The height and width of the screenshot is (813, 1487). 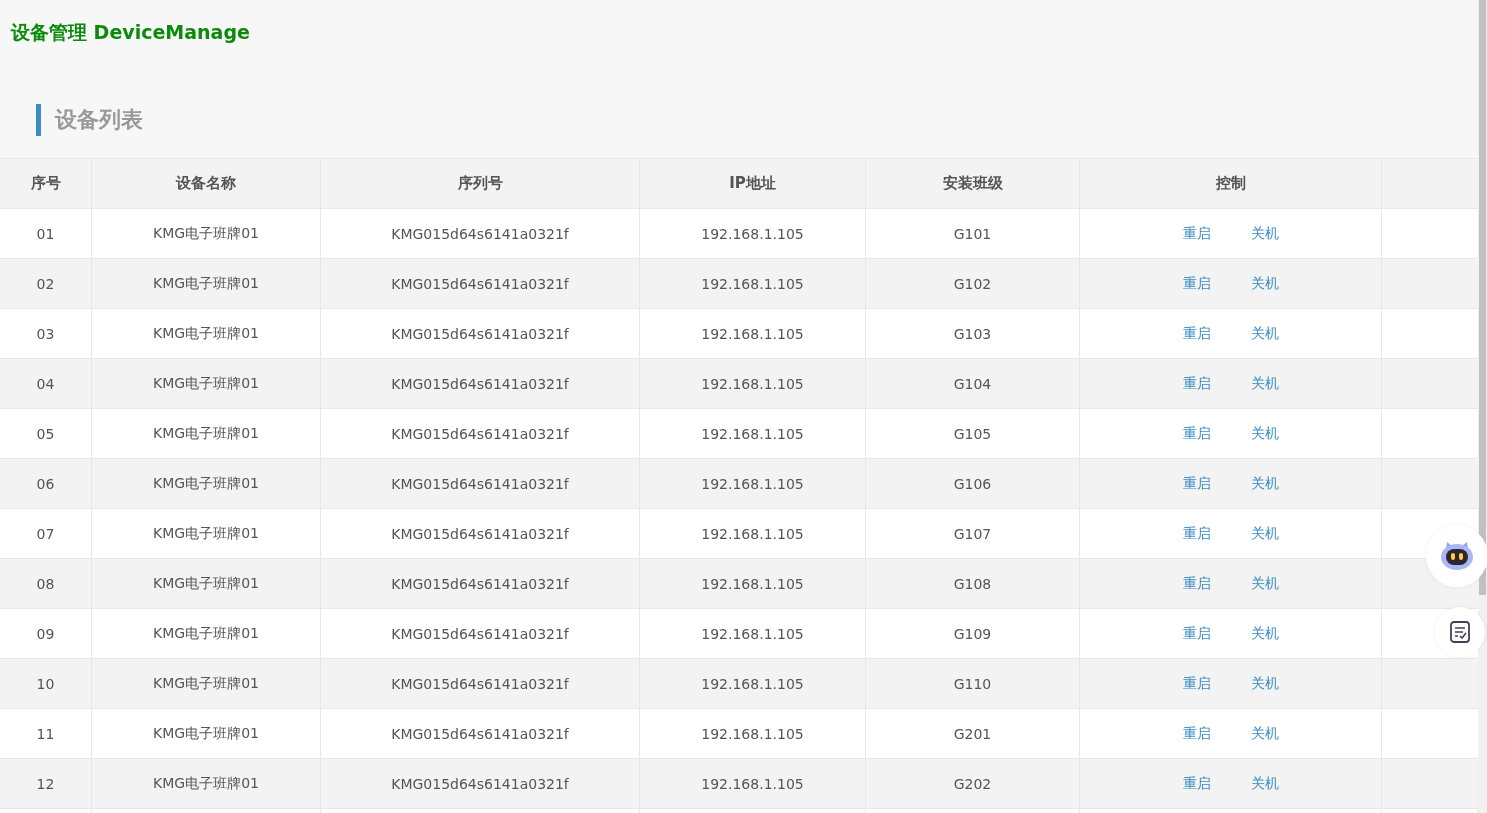 I want to click on accent-bar, so click(x=38, y=120).